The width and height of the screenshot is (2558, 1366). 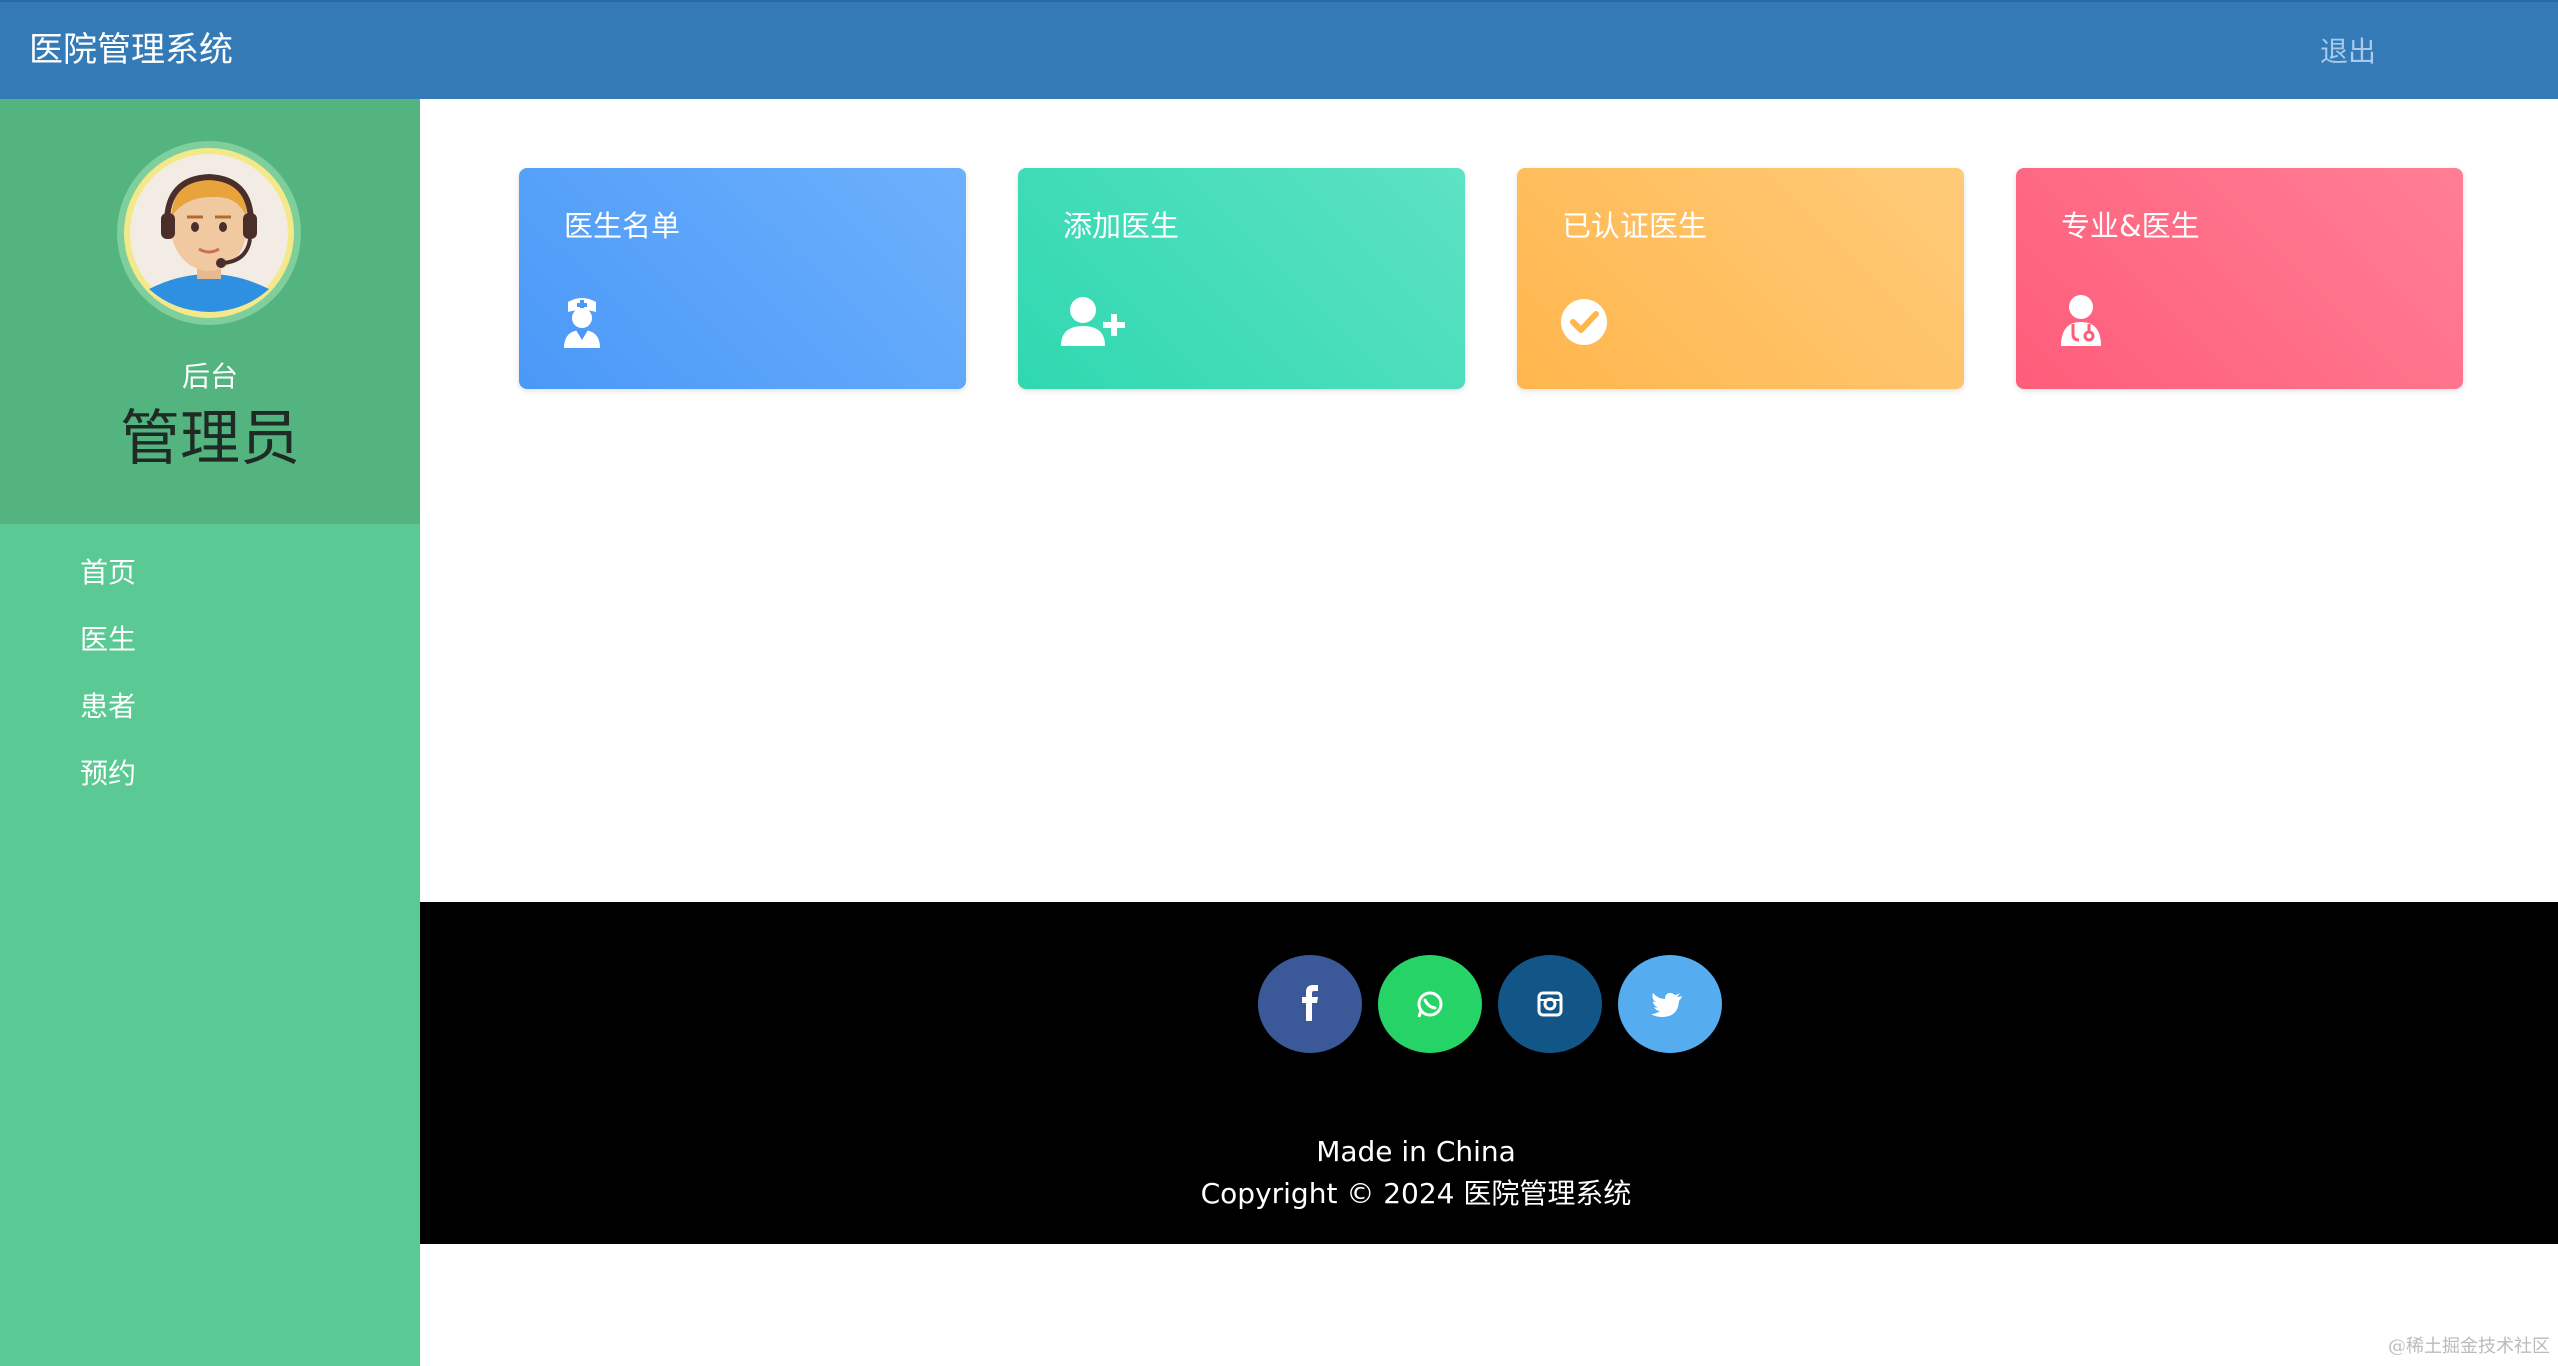 I want to click on sidebar-nav: 首页 医生 患者 预约, so click(x=210, y=673).